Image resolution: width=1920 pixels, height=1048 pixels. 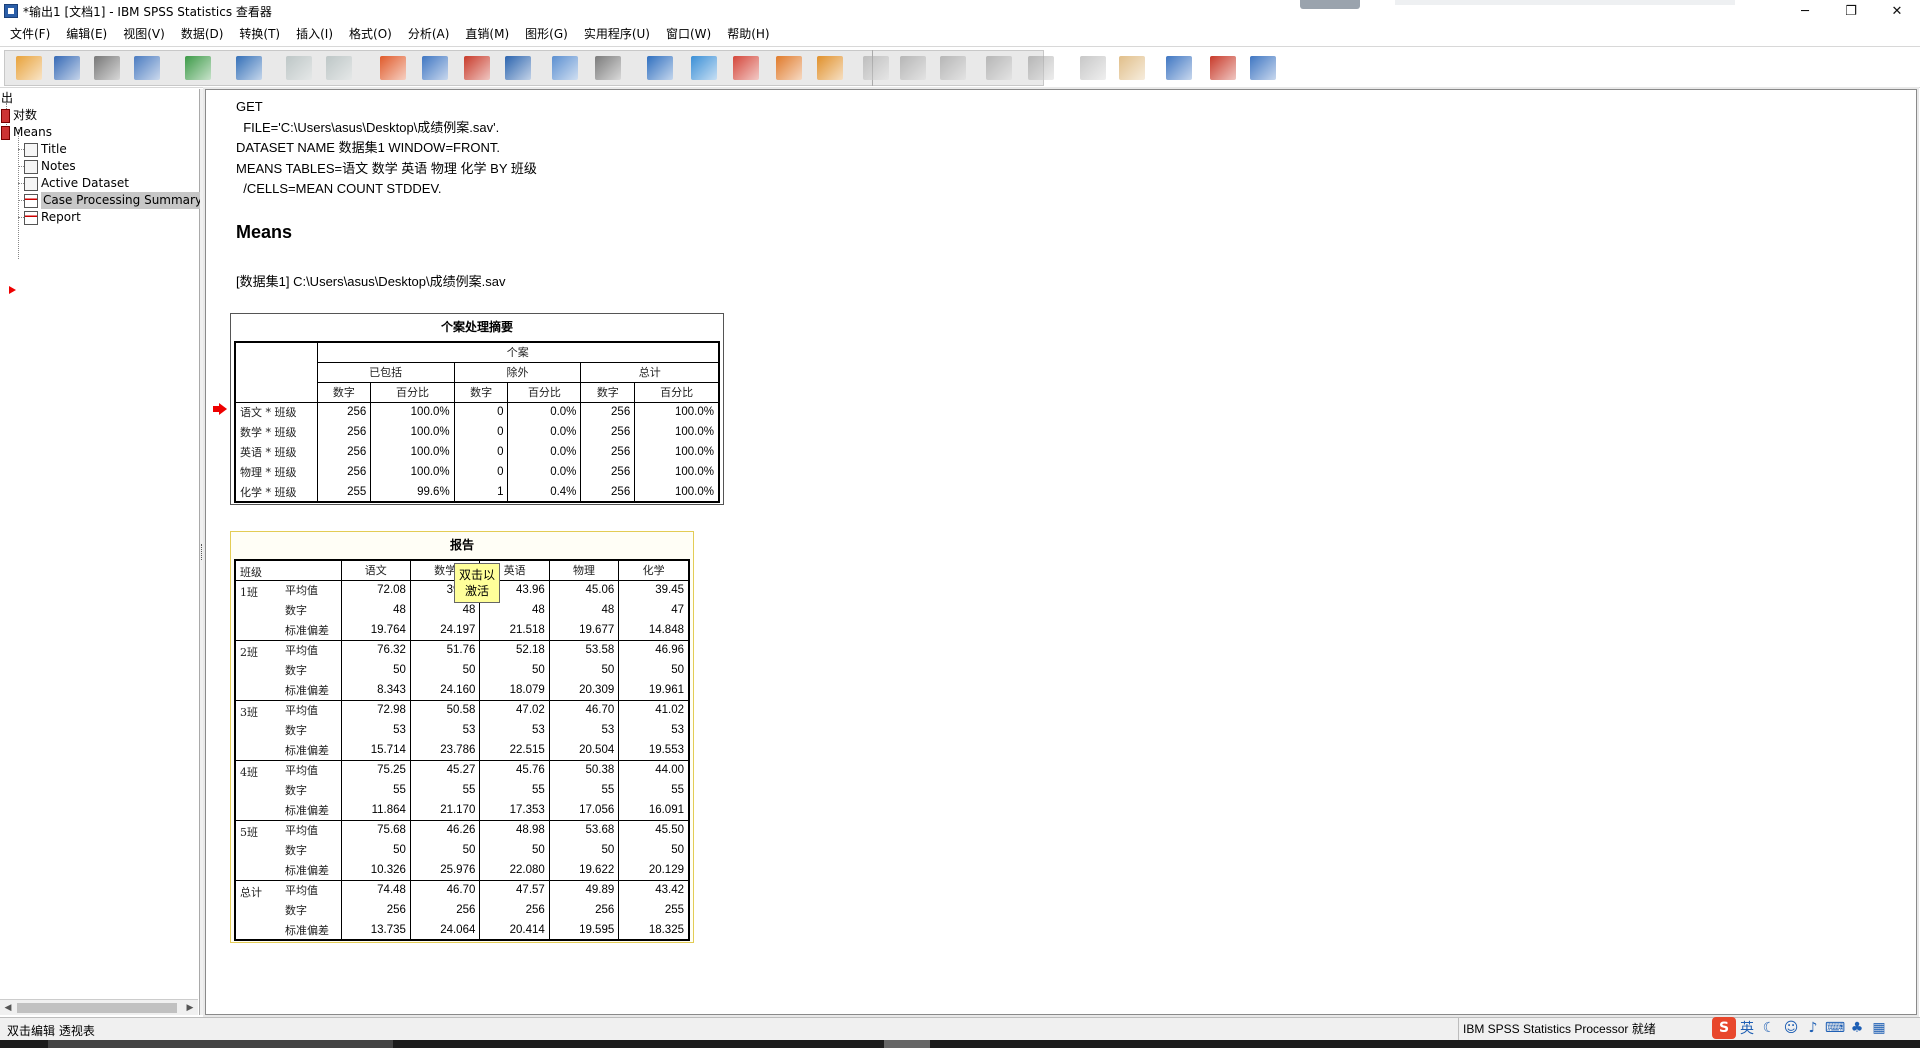 What do you see at coordinates (1179, 68) in the screenshot?
I see `insert-heading-button` at bounding box center [1179, 68].